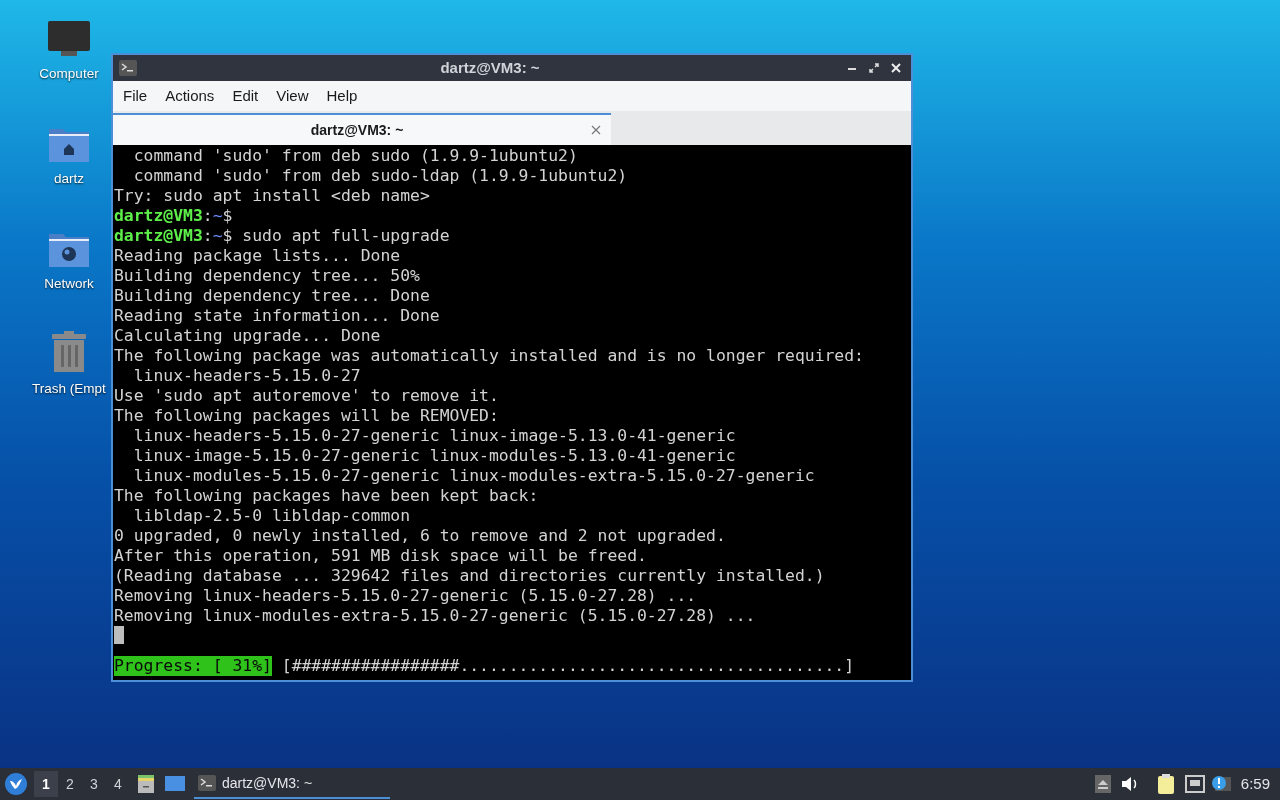 The image size is (1280, 800). What do you see at coordinates (874, 68) in the screenshot?
I see `maximize-icon` at bounding box center [874, 68].